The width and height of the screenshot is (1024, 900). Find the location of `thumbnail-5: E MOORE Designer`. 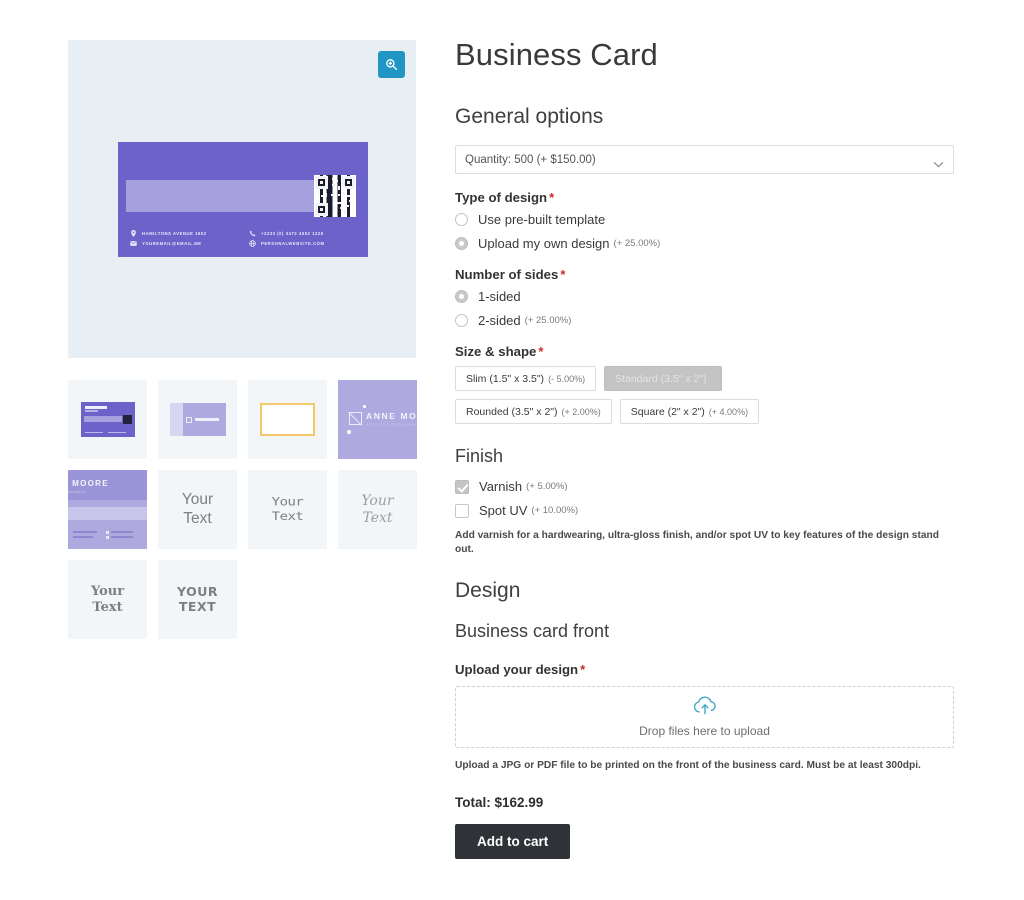

thumbnail-5: E MOORE Designer is located at coordinates (107, 509).